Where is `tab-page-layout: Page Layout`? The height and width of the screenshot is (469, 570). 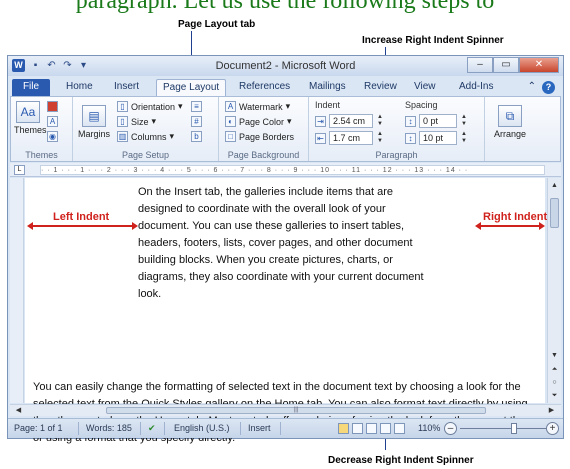 tab-page-layout: Page Layout is located at coordinates (191, 87).